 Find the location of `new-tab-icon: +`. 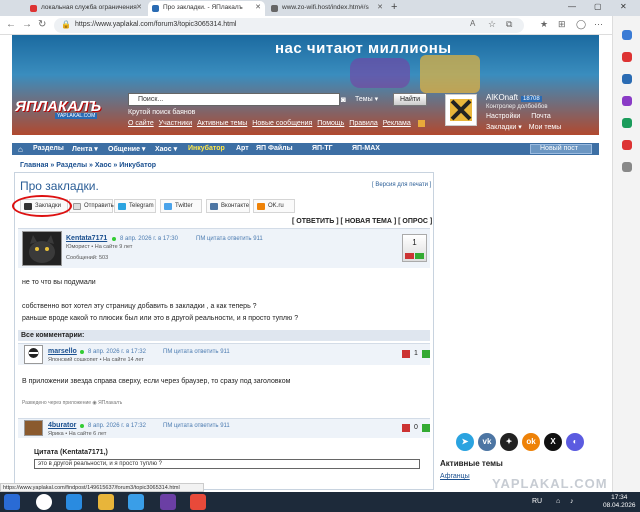

new-tab-icon: + is located at coordinates (394, 7).